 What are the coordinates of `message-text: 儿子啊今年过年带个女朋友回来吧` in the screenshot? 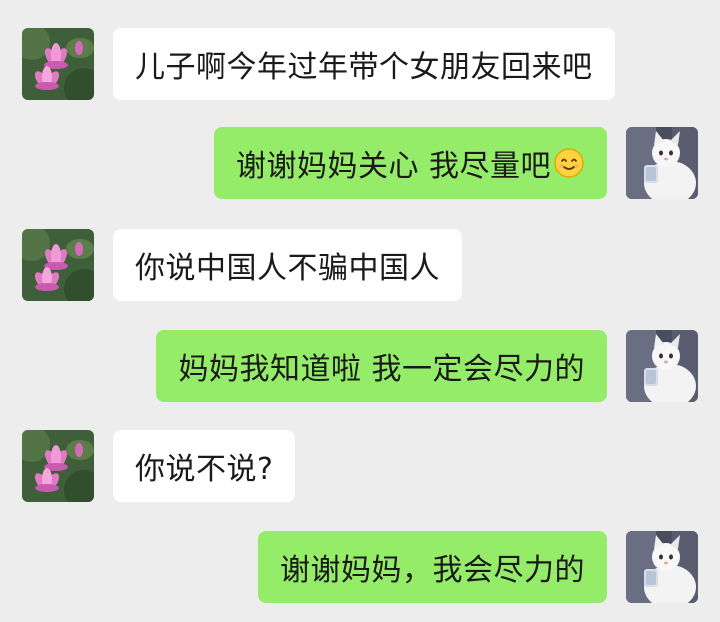 It's located at (364, 67).